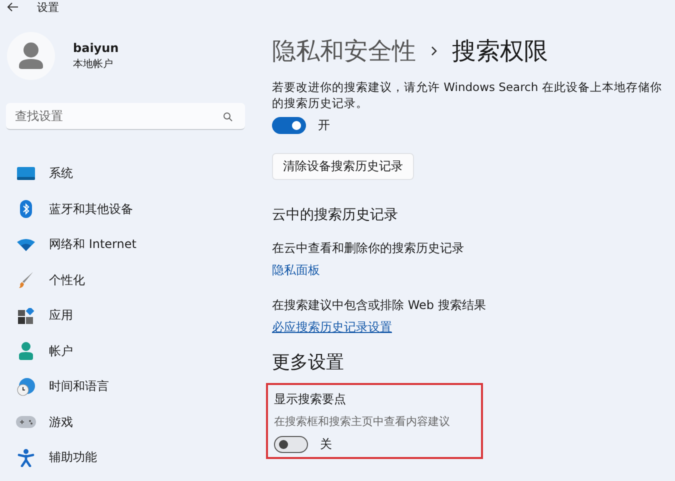  What do you see at coordinates (26, 457) in the screenshot?
I see `accessibility-icon` at bounding box center [26, 457].